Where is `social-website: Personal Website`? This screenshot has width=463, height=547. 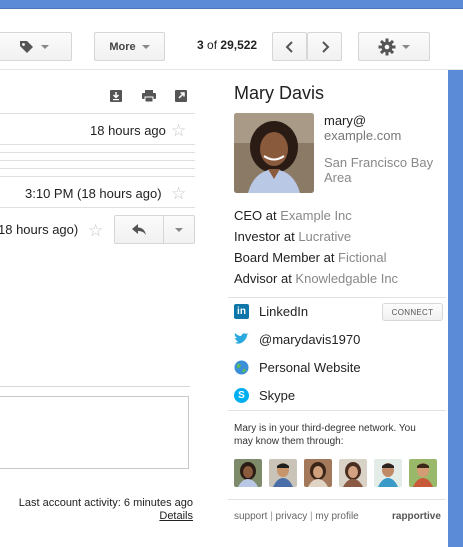
social-website: Personal Website is located at coordinates (297, 367).